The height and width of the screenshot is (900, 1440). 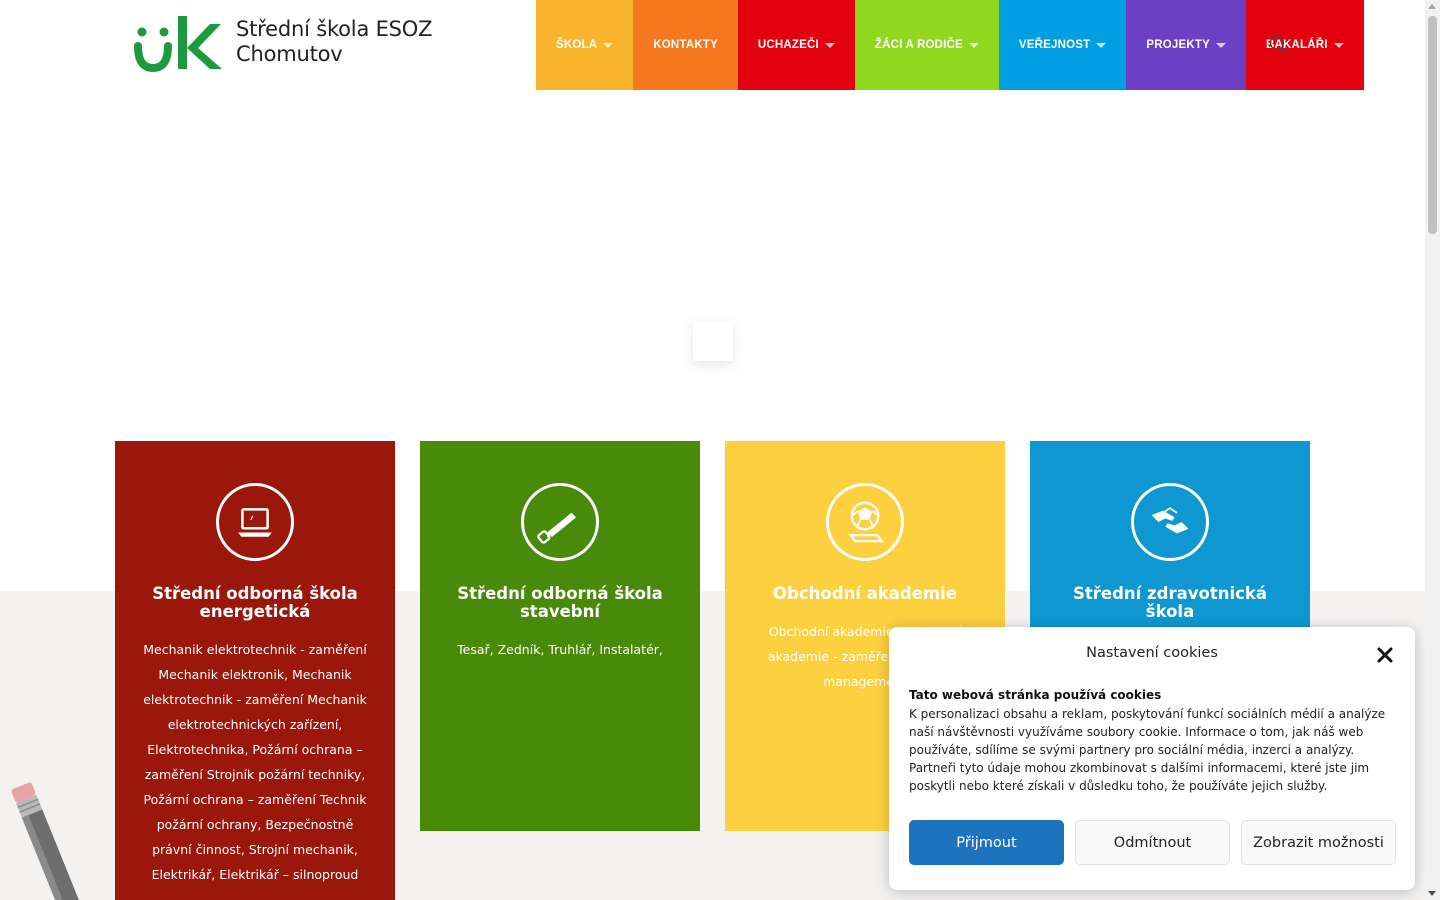 I want to click on scroll-down-arrow-icon, so click(x=1432, y=893).